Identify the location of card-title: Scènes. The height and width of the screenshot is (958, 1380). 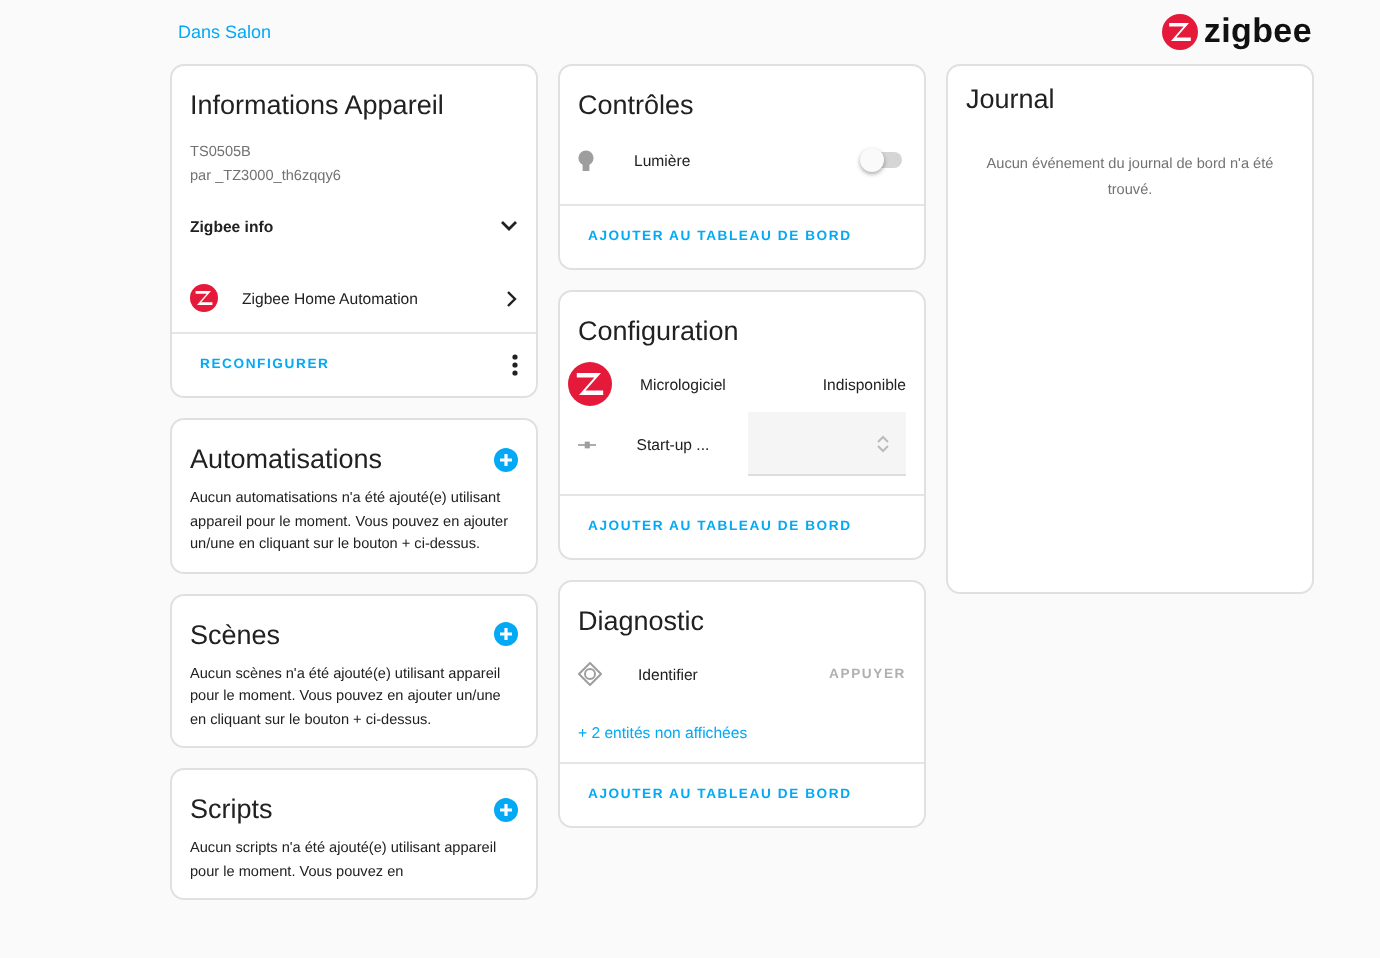
(235, 634).